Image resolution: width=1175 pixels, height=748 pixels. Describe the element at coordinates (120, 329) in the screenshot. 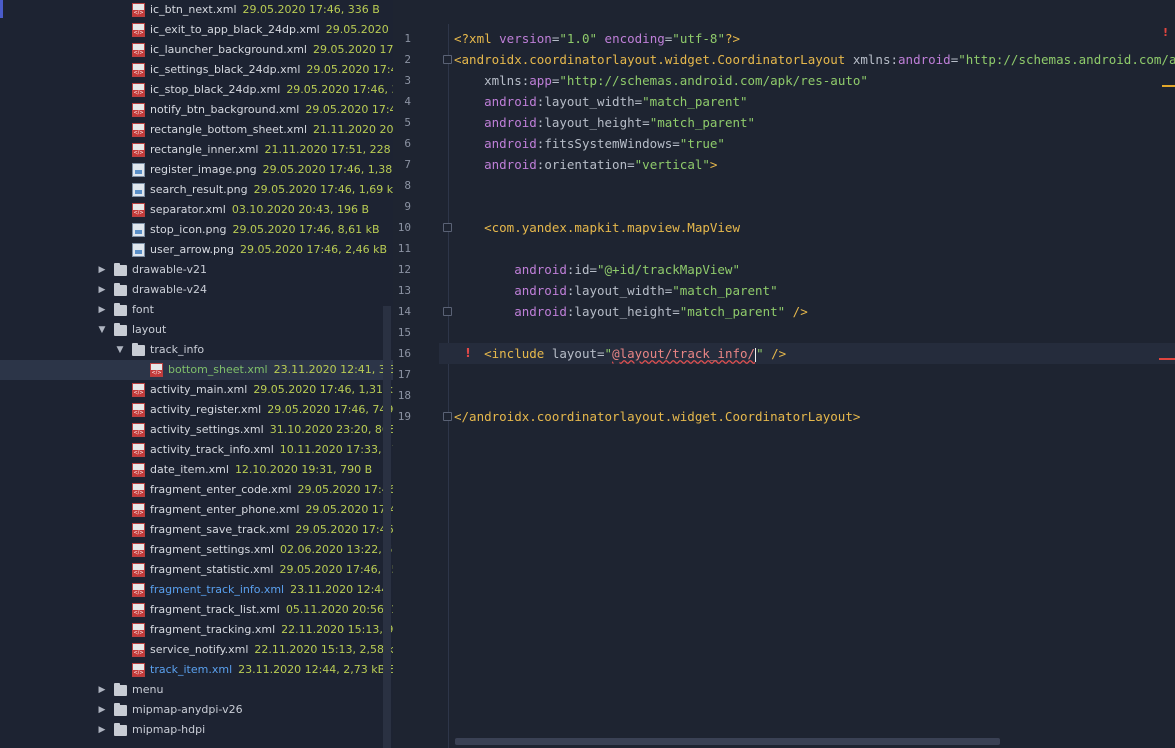

I see `folder-icon` at that location.